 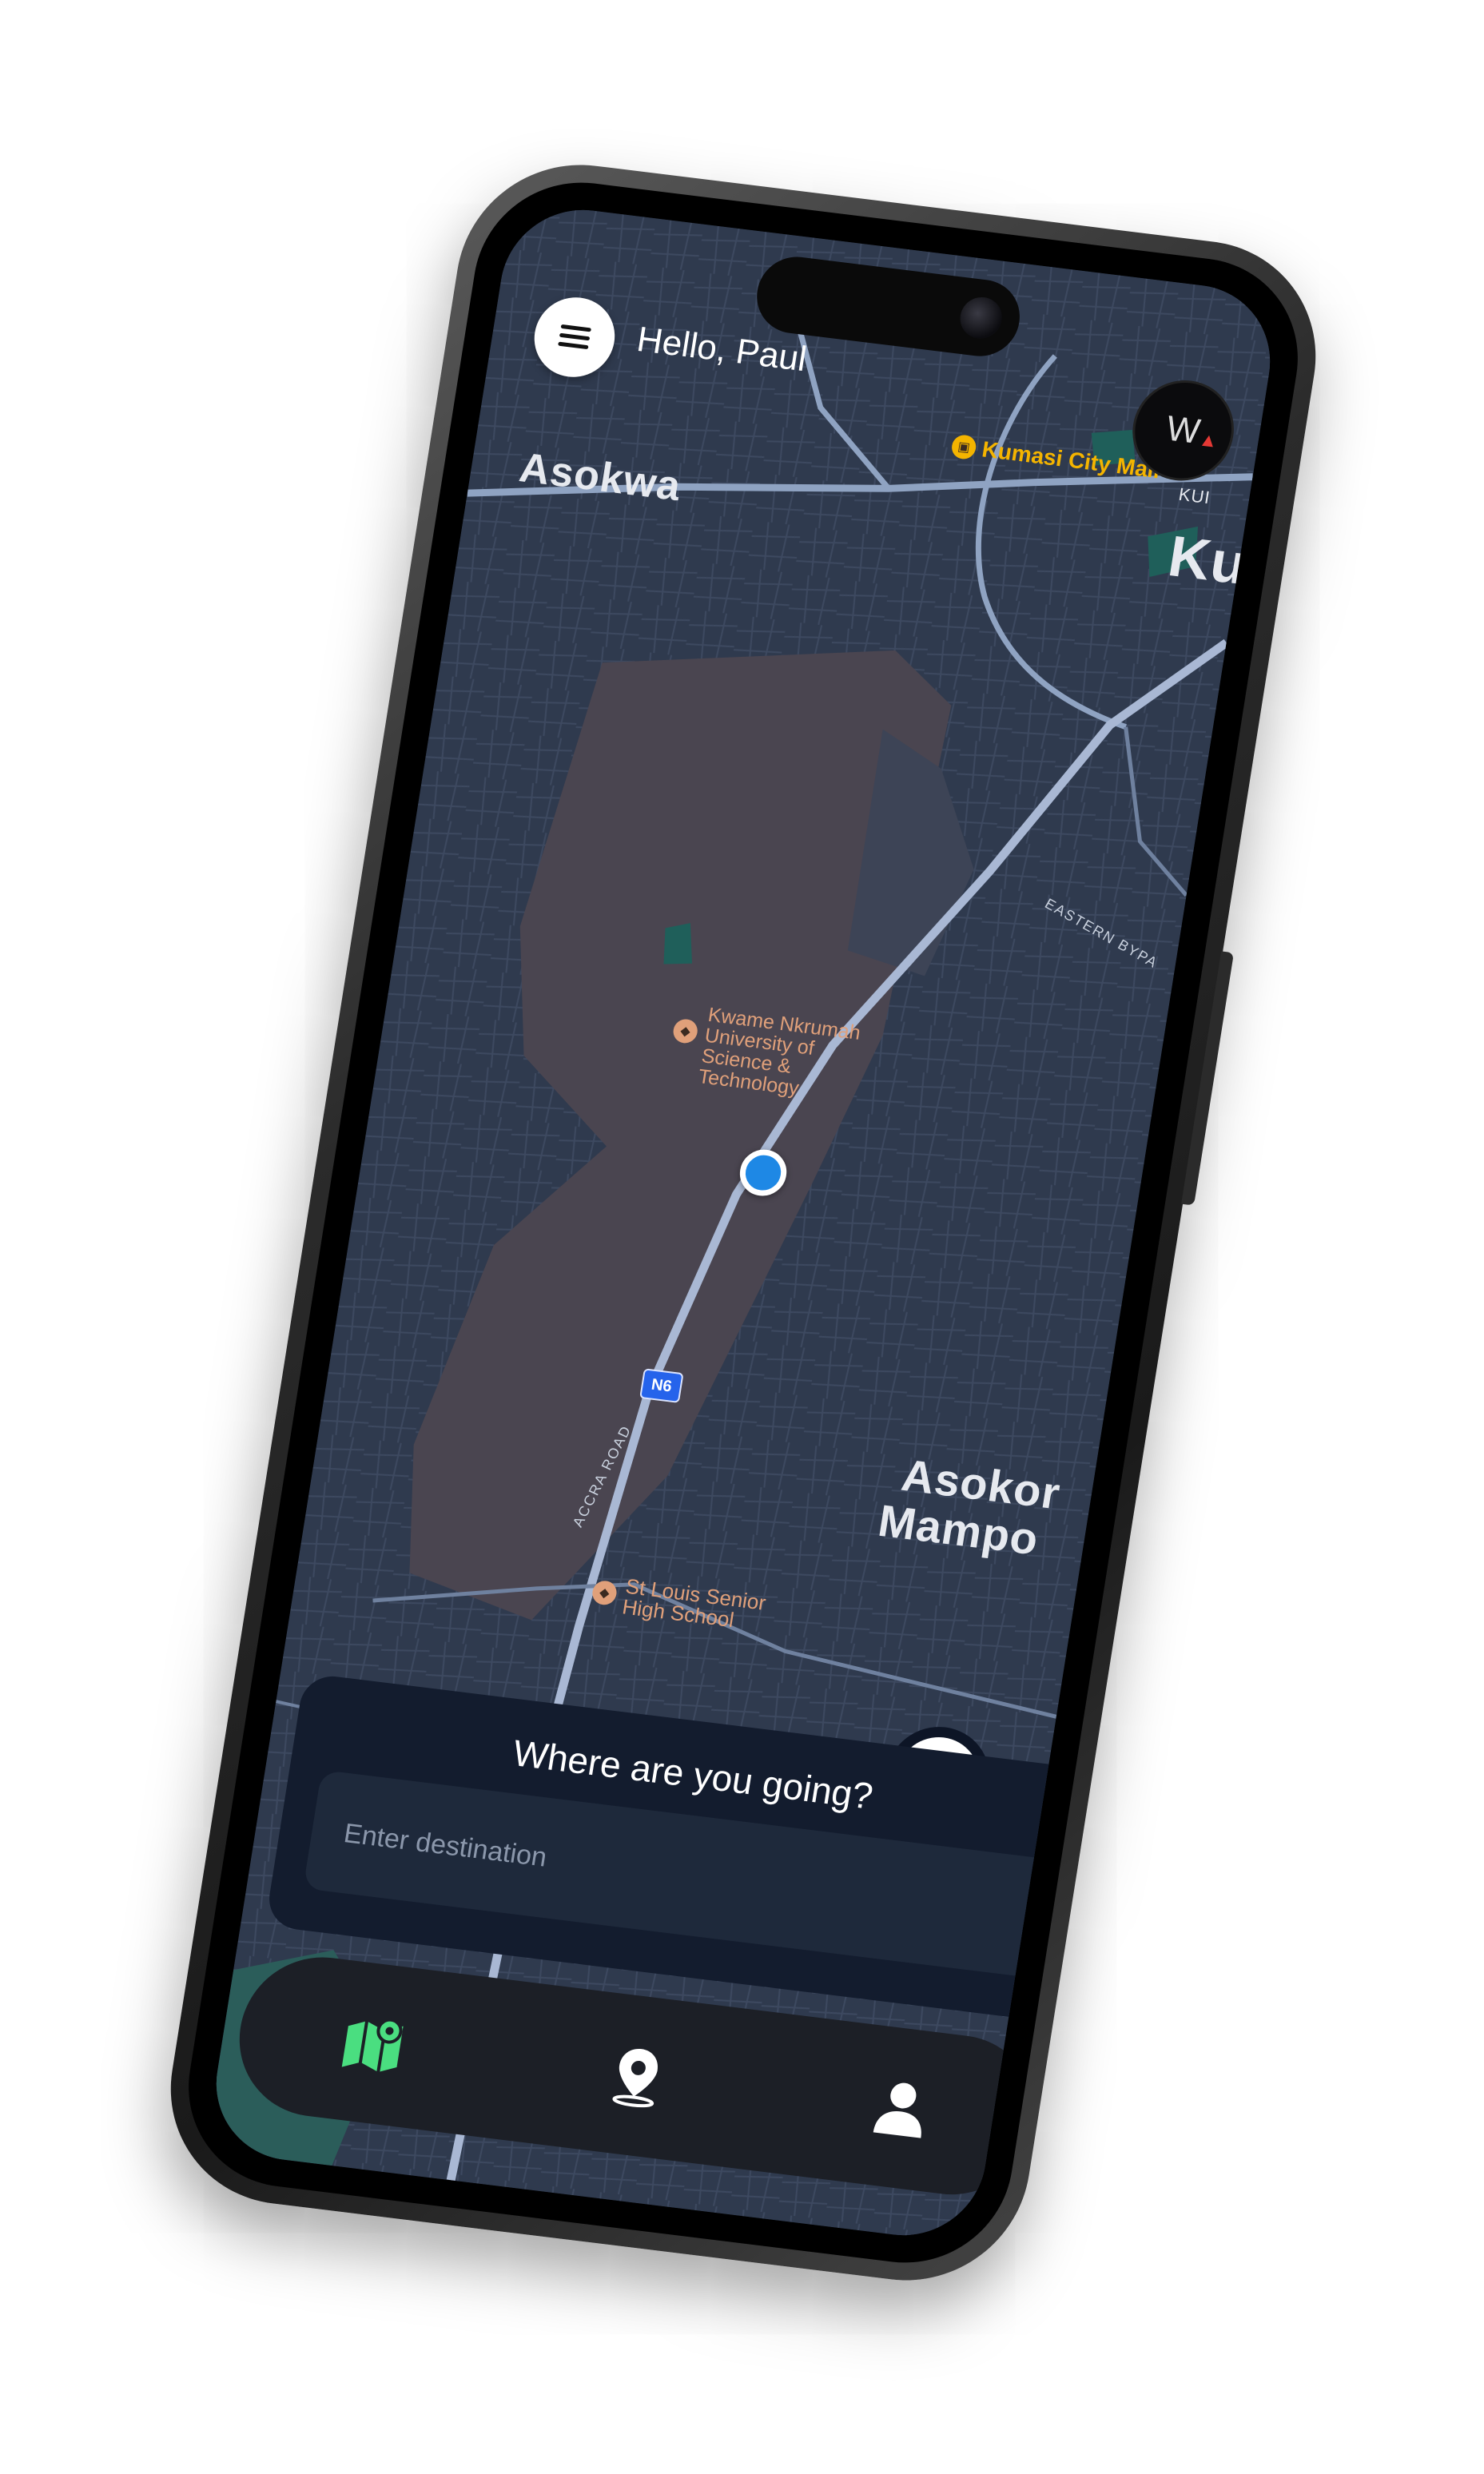 I want to click on compass-letter: W, so click(x=1184, y=429).